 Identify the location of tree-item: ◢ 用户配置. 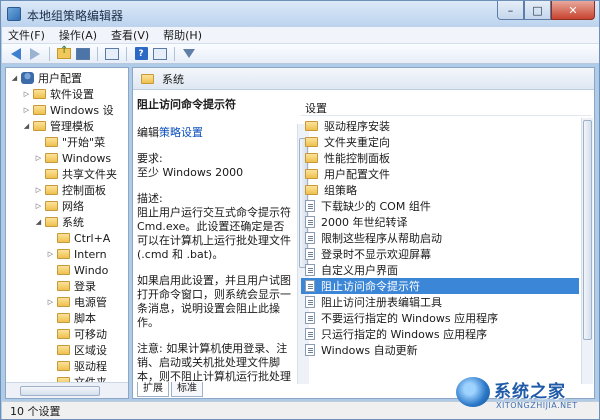
(46, 78).